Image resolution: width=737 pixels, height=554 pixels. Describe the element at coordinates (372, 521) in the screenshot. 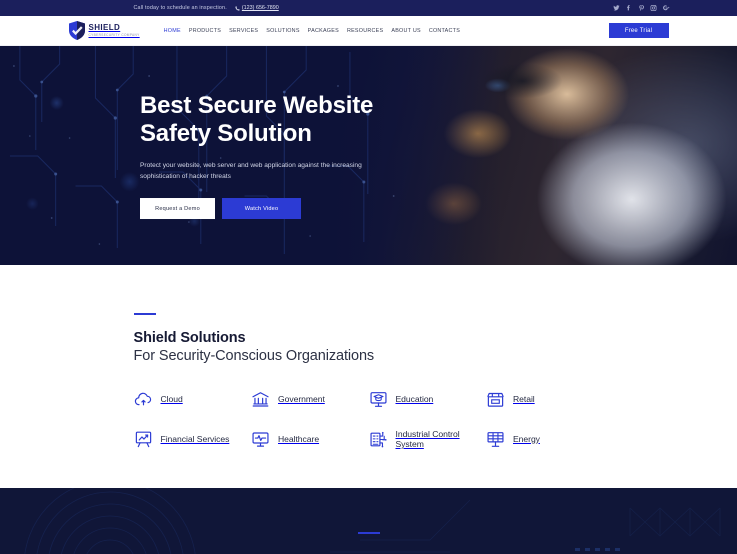

I see `tech-background-decoration` at that location.